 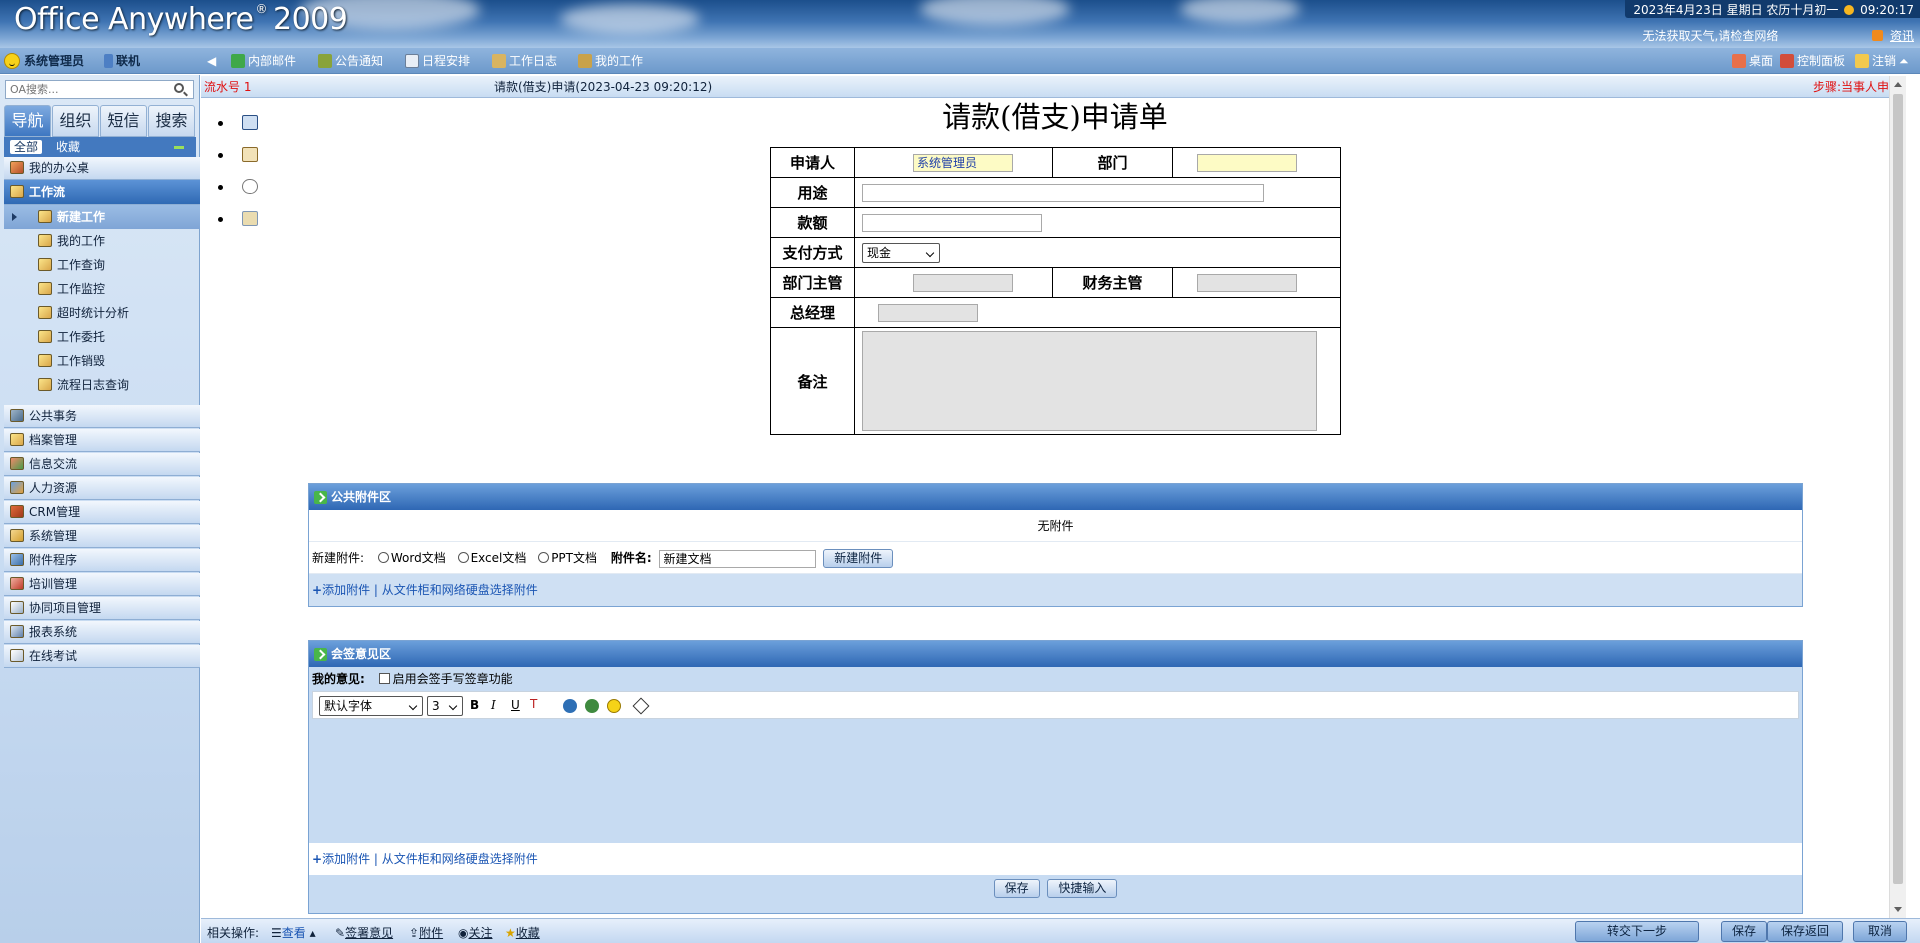 What do you see at coordinates (102, 361) in the screenshot?
I see `sidebar-item-work-destroy: 工作销毁` at bounding box center [102, 361].